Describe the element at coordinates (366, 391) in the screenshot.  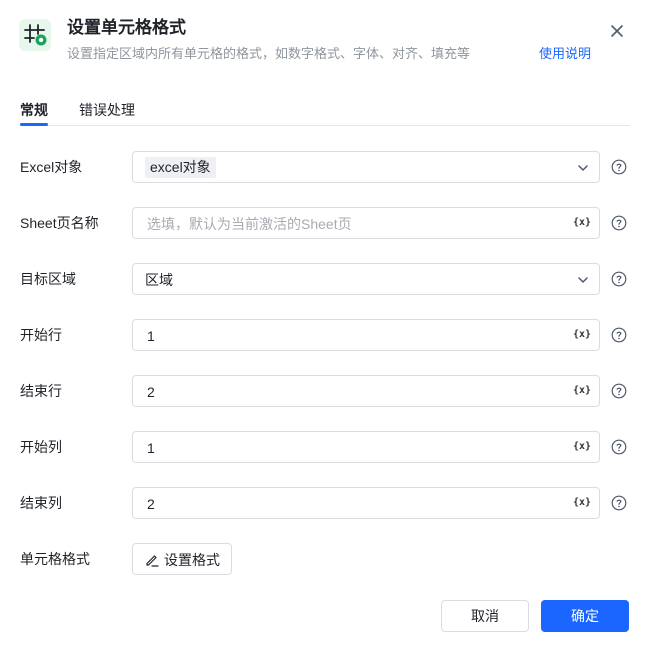
I see `end-row-input: 2 {x}` at that location.